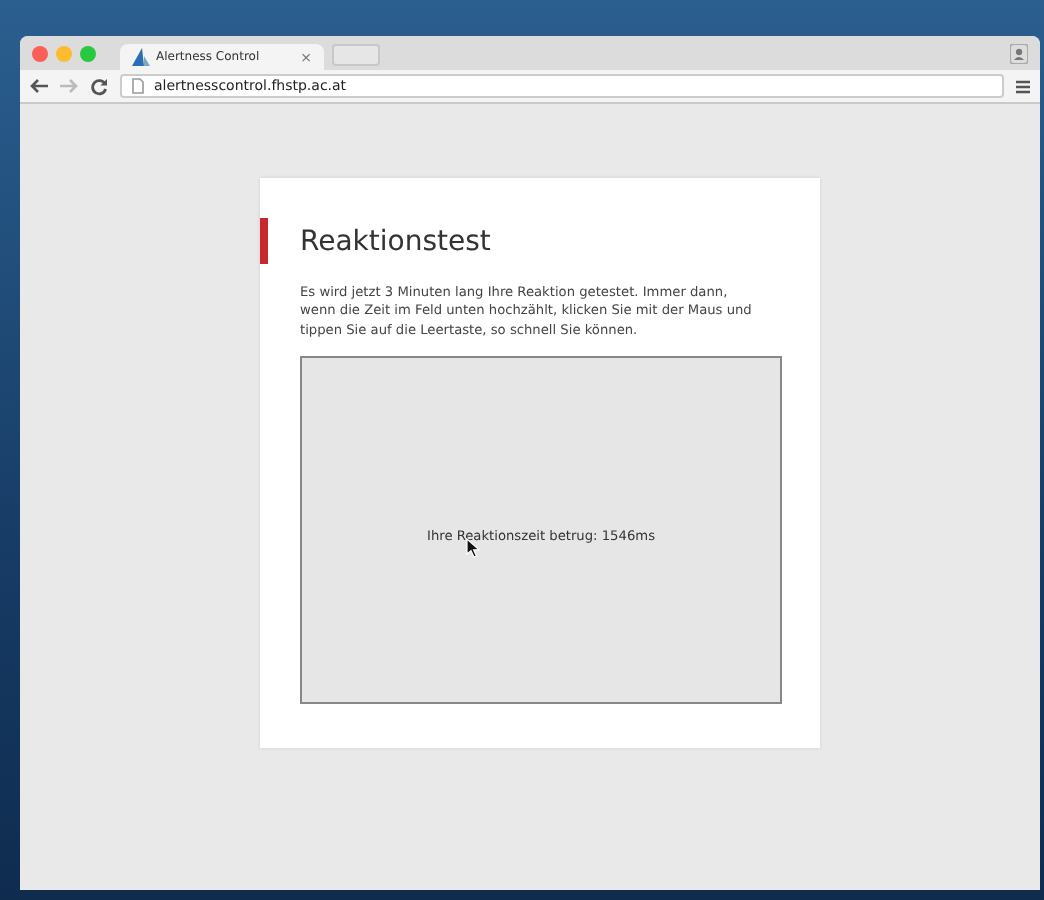  What do you see at coordinates (138, 86) in the screenshot?
I see `page-icon` at bounding box center [138, 86].